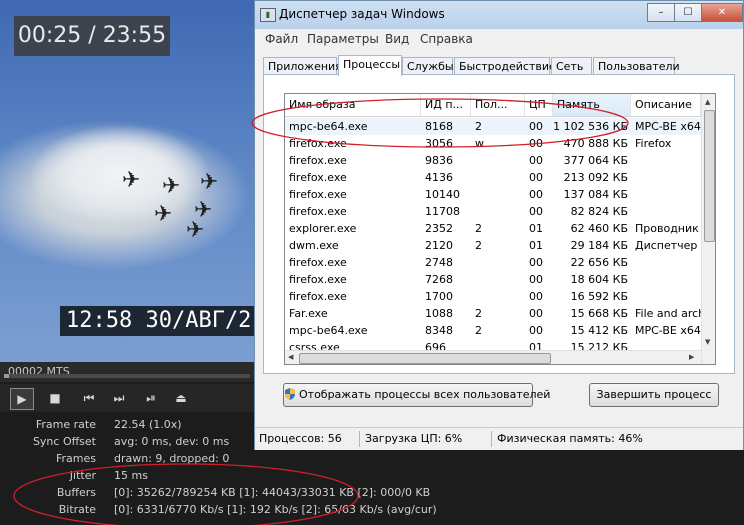 The width and height of the screenshot is (744, 525). Describe the element at coordinates (181, 398) in the screenshot. I see `eject-button: ⏏` at that location.